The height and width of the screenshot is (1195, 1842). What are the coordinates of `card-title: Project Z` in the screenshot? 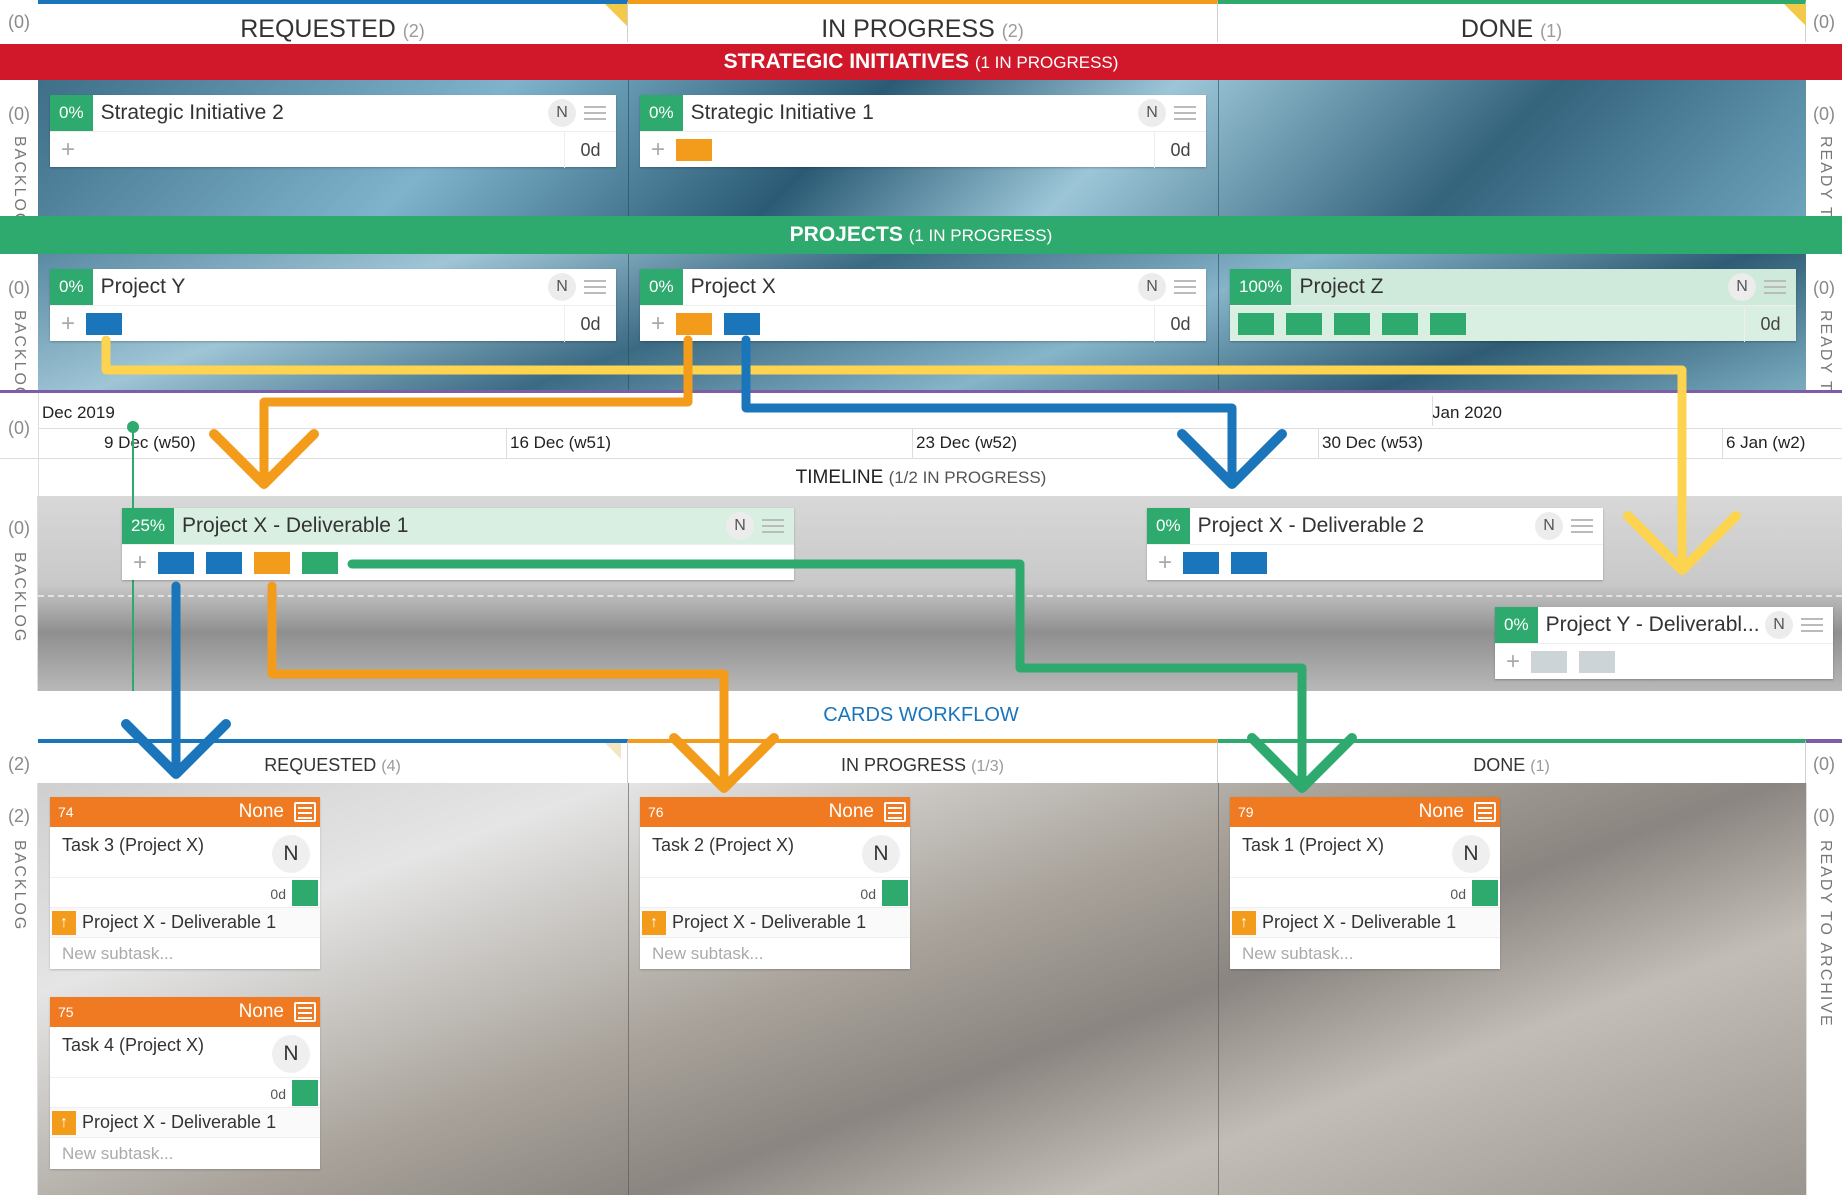 It's located at (1513, 287).